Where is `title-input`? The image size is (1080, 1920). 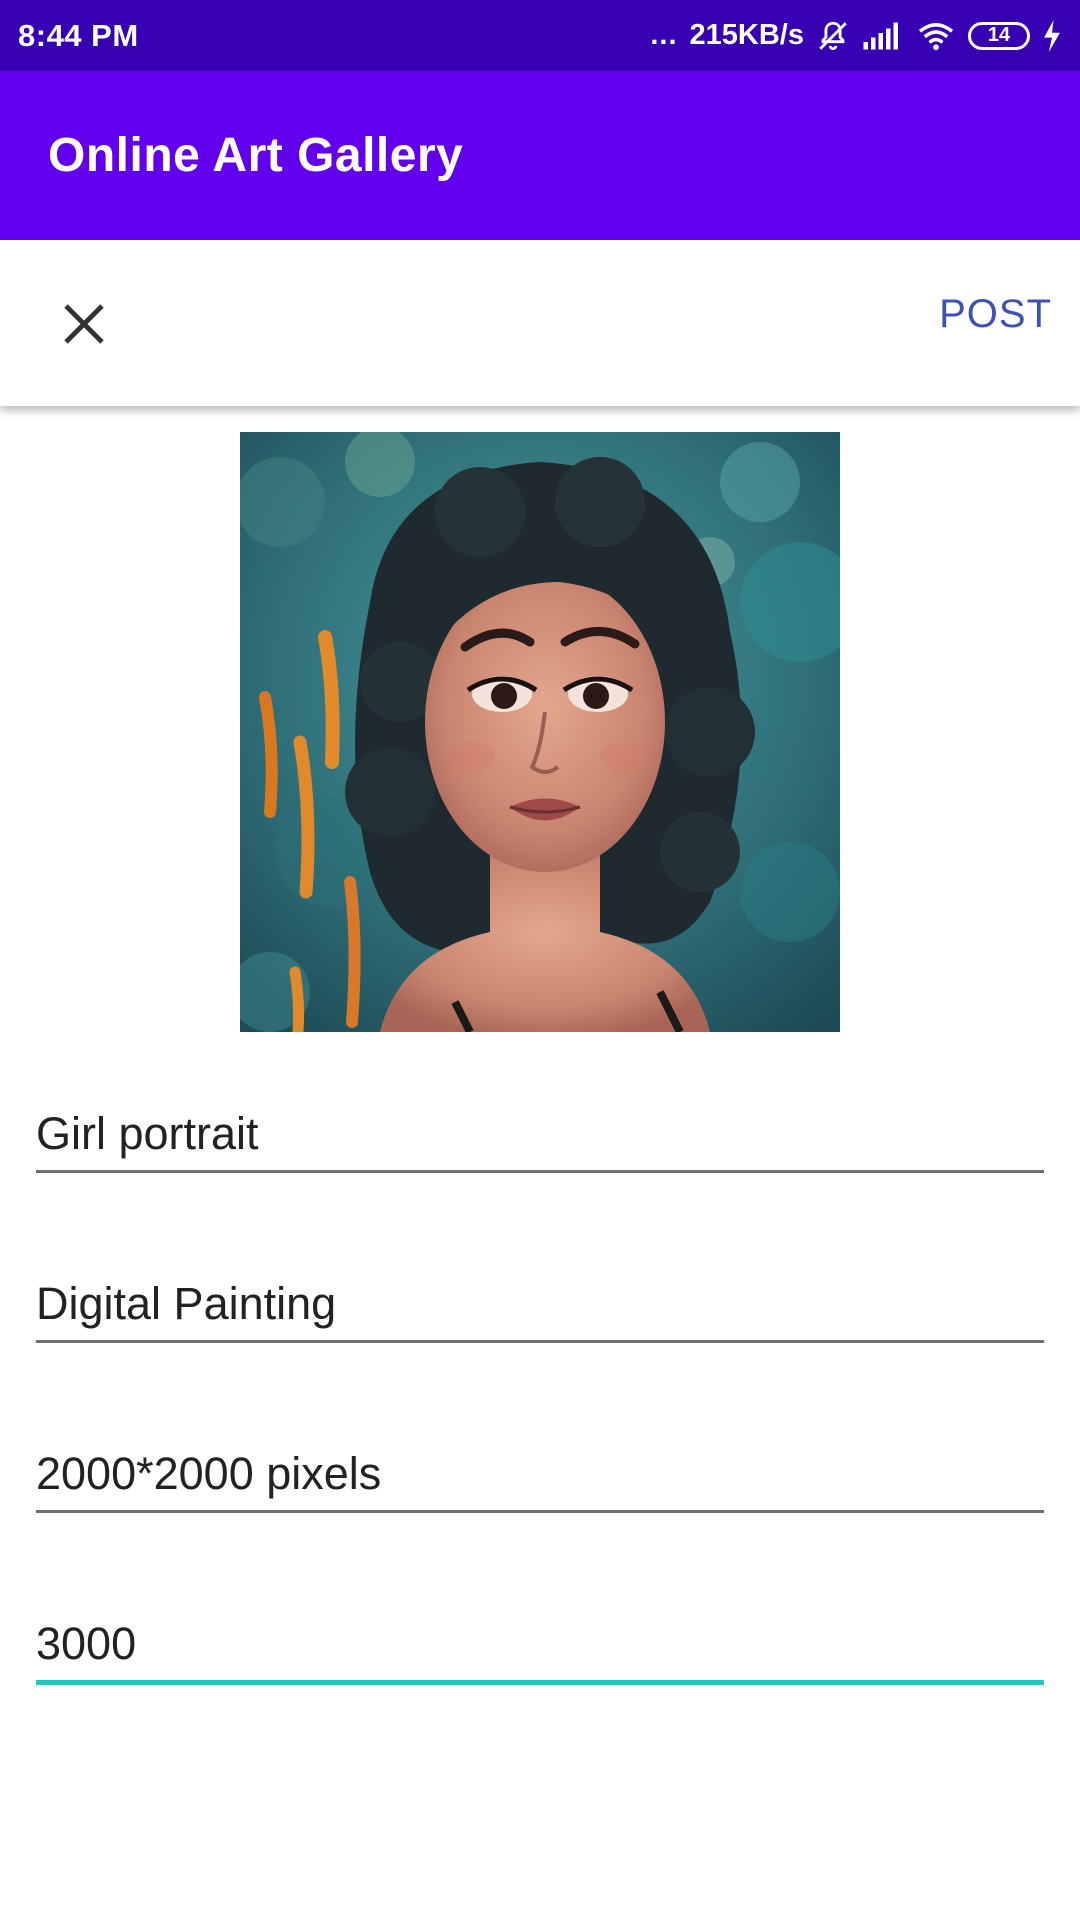 title-input is located at coordinates (540, 1140).